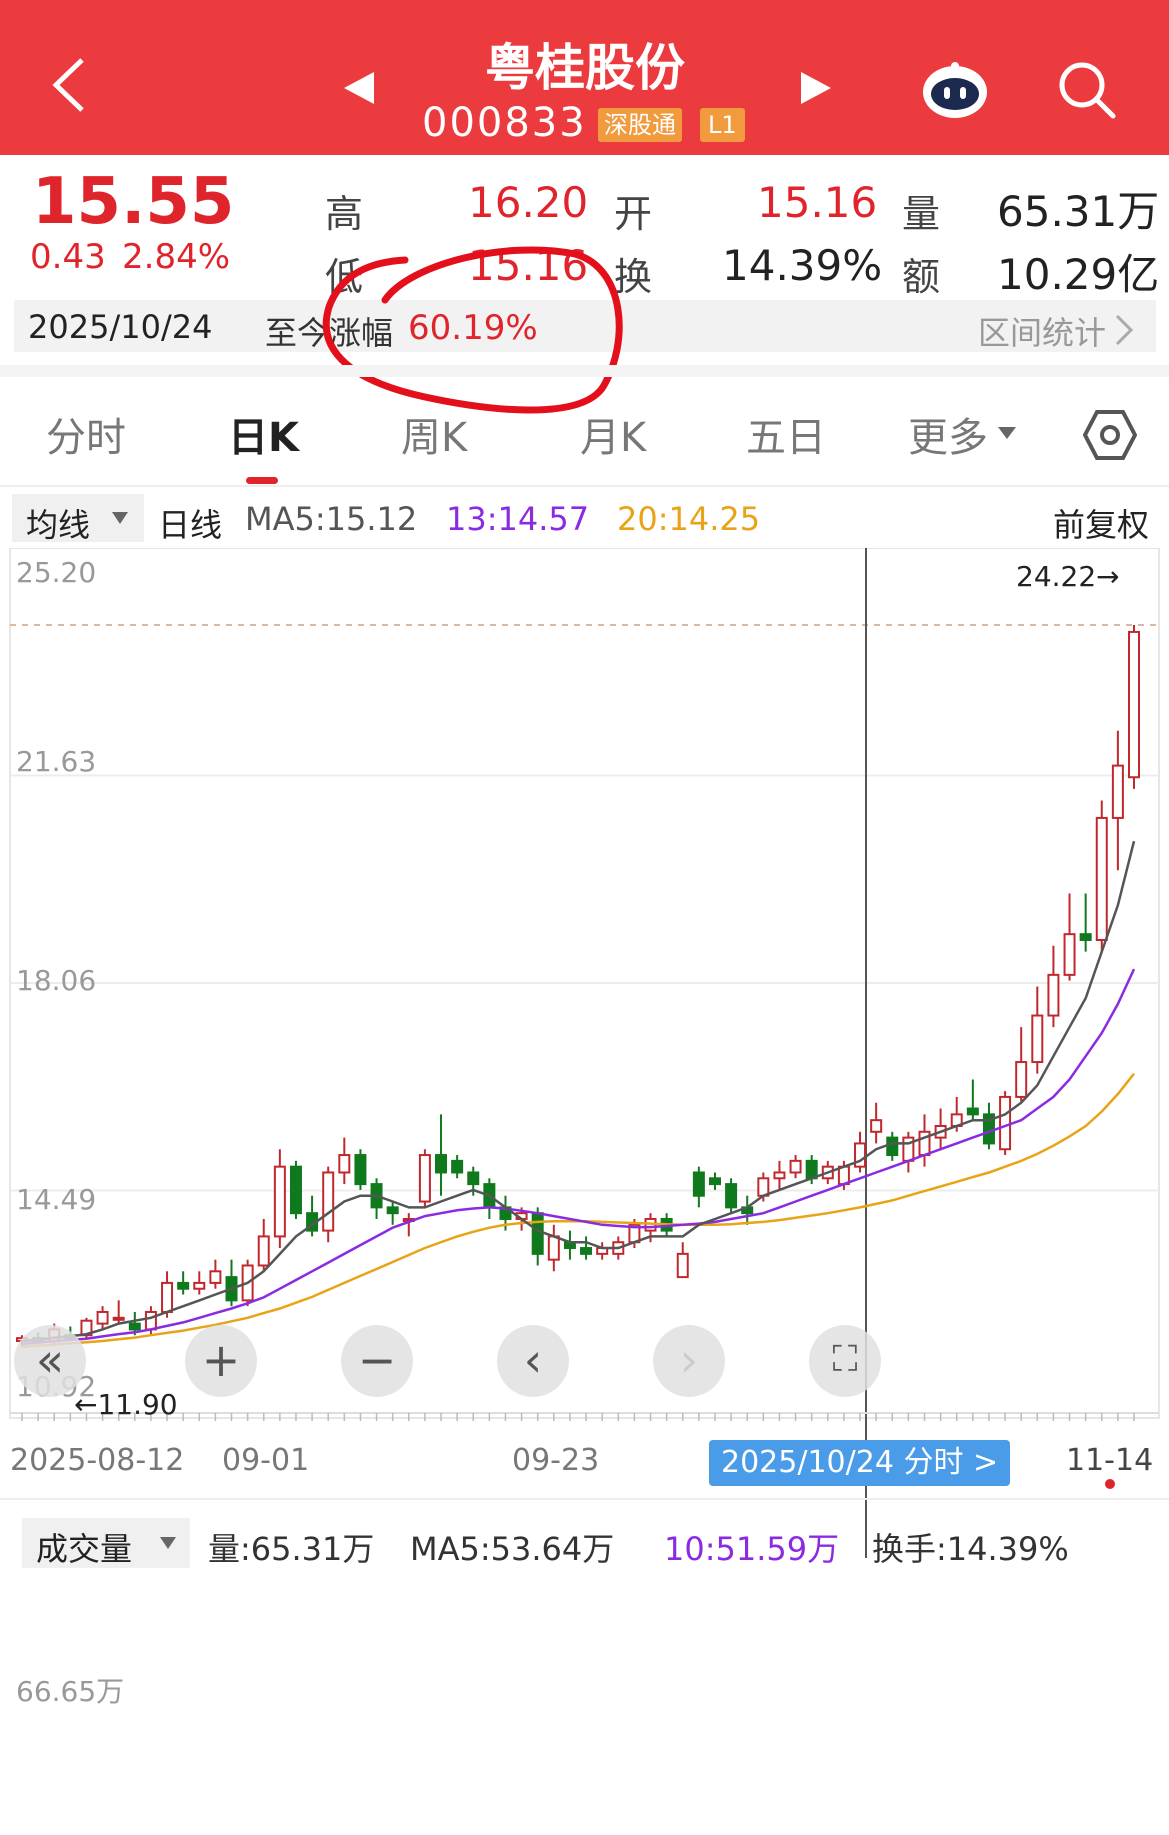  What do you see at coordinates (377, 1361) in the screenshot?
I see `zoom-out-button: −` at bounding box center [377, 1361].